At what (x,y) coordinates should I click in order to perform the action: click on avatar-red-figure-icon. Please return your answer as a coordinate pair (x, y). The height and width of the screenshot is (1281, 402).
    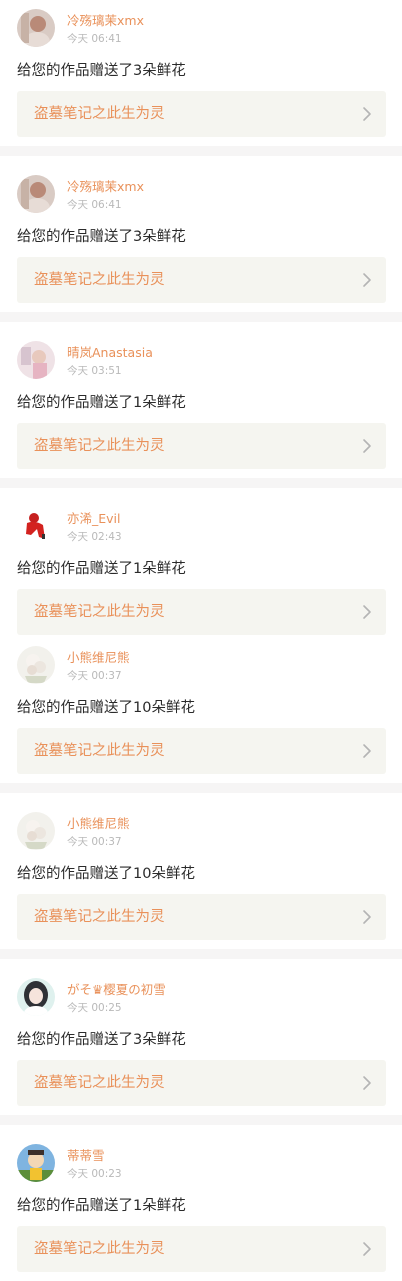
    Looking at the image, I should click on (36, 526).